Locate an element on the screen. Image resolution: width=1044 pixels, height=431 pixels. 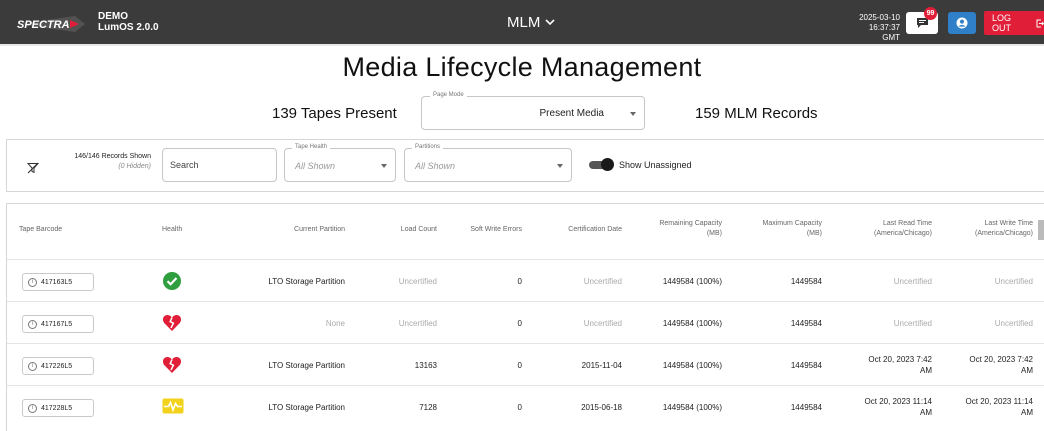
logout-button: LOG OUT is located at coordinates (1014, 23).